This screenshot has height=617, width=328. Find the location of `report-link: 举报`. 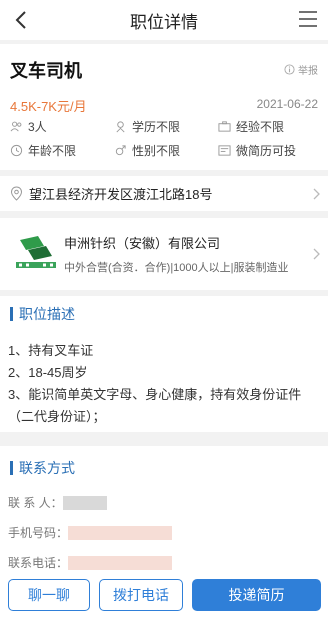

report-link: 举报 is located at coordinates (301, 69).